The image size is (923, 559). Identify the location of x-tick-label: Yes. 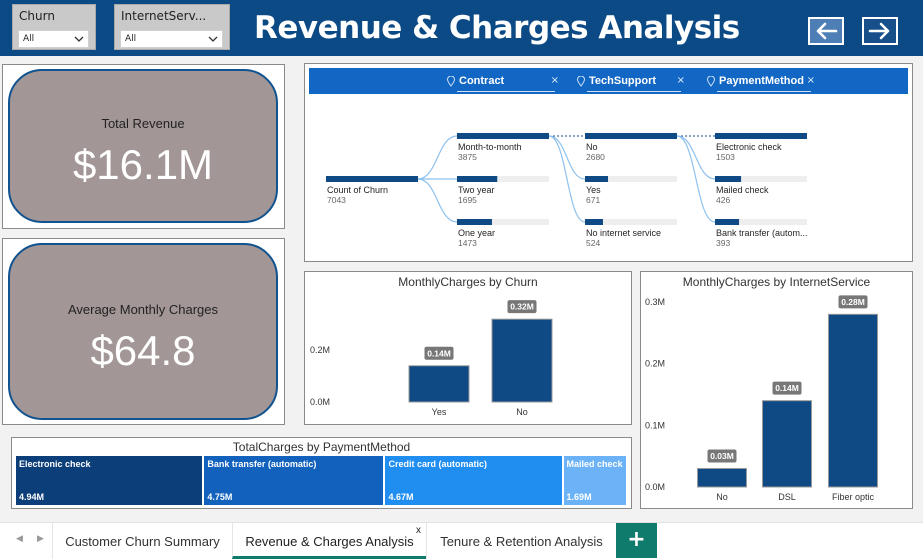
(439, 412).